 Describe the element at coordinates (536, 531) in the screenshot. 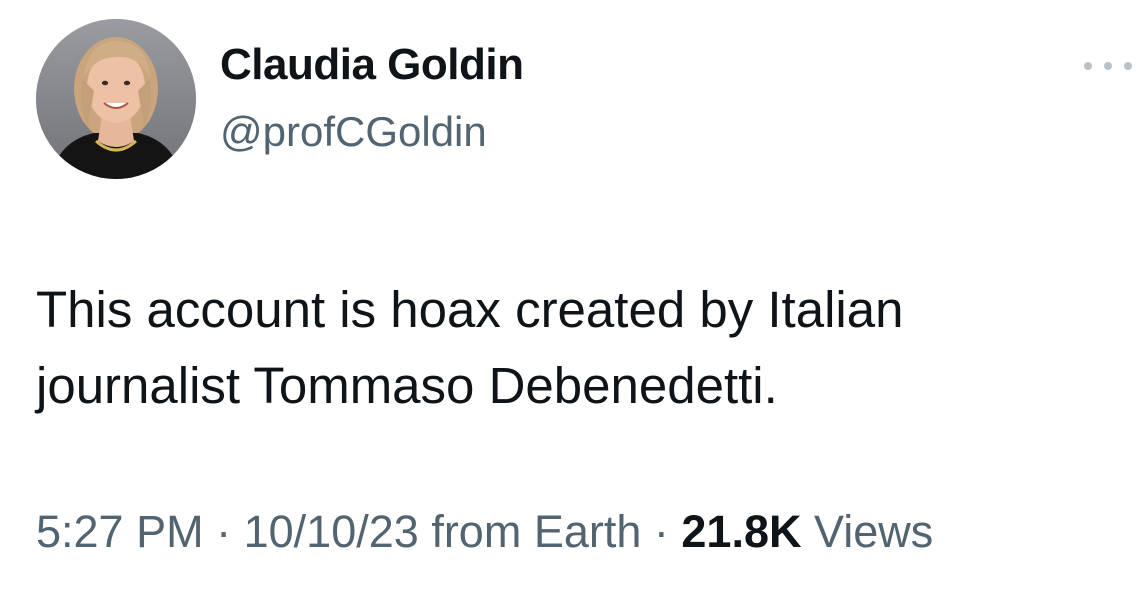

I see `tweet-source: from Earth` at that location.